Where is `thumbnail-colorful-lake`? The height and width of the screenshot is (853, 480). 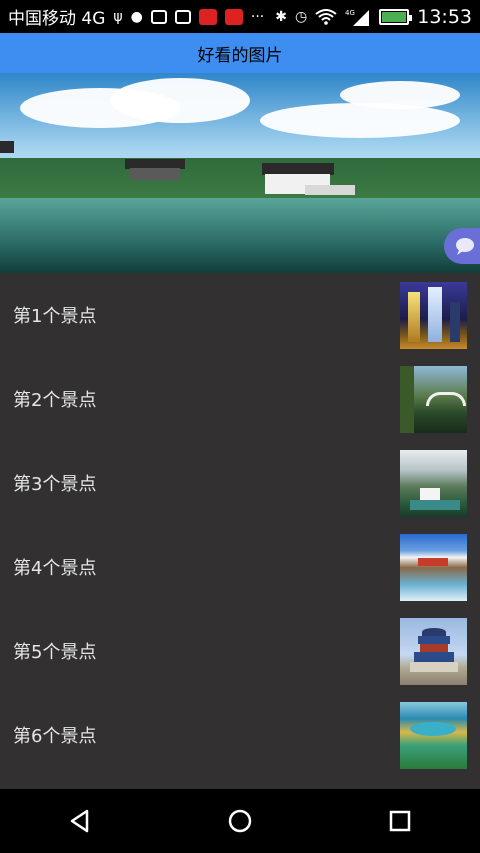
thumbnail-colorful-lake is located at coordinates (433, 735).